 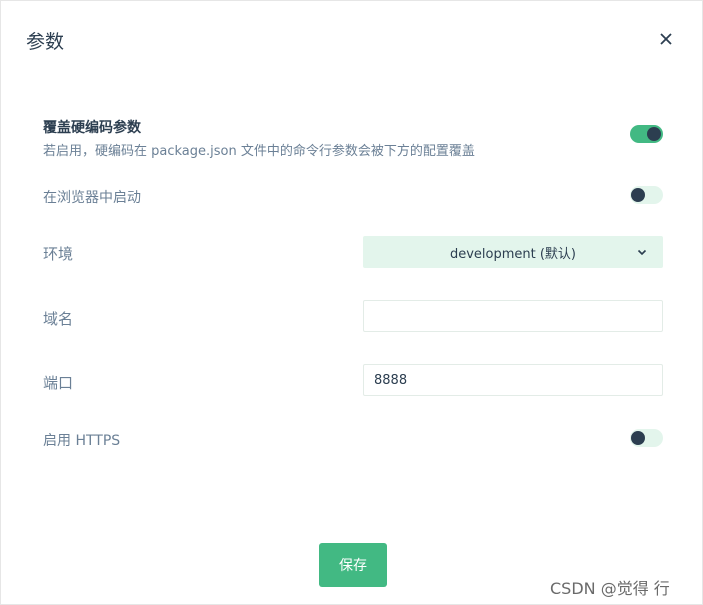 I want to click on dialog-title: 参数, so click(x=45, y=42).